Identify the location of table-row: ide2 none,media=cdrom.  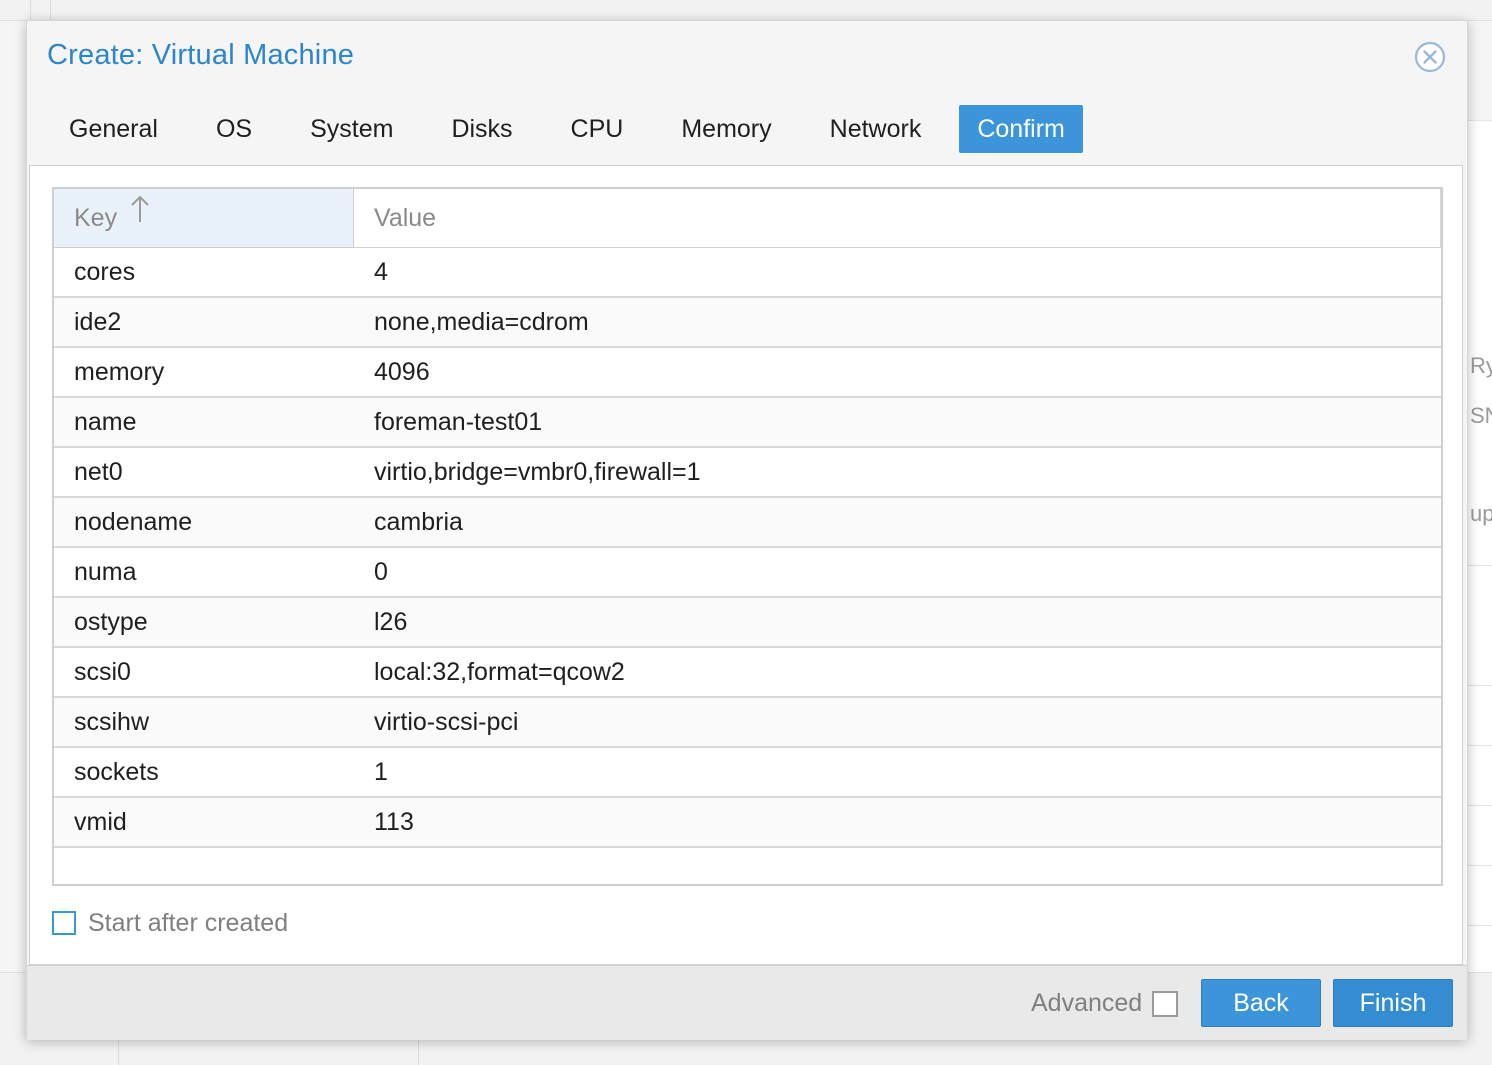
(747, 323).